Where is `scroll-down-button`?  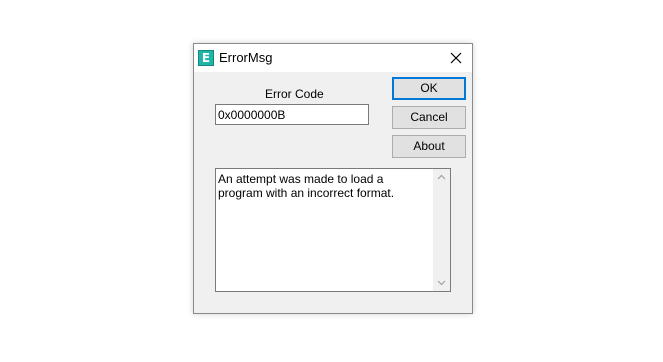 scroll-down-button is located at coordinates (441, 282).